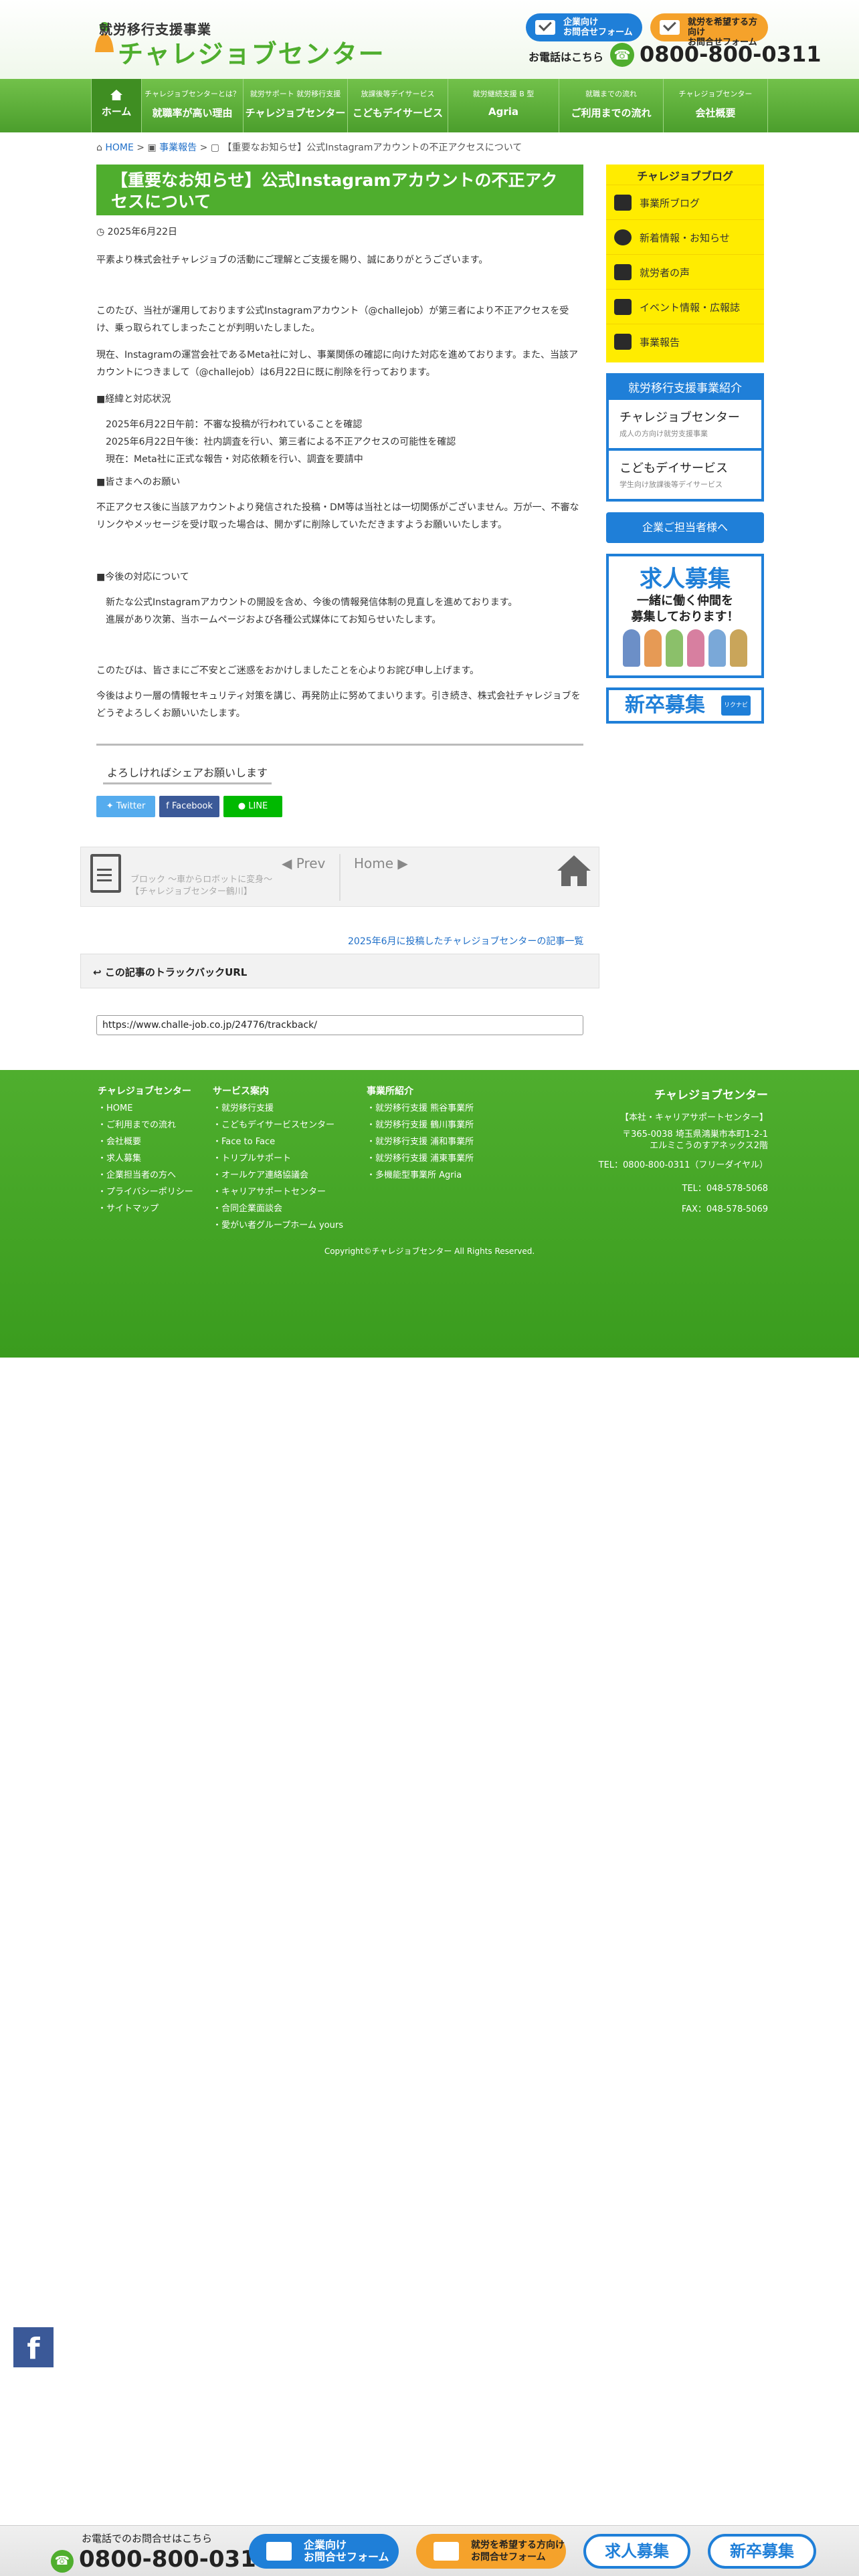  Describe the element at coordinates (248, 1142) in the screenshot. I see `footer-link: Face to Face` at that location.